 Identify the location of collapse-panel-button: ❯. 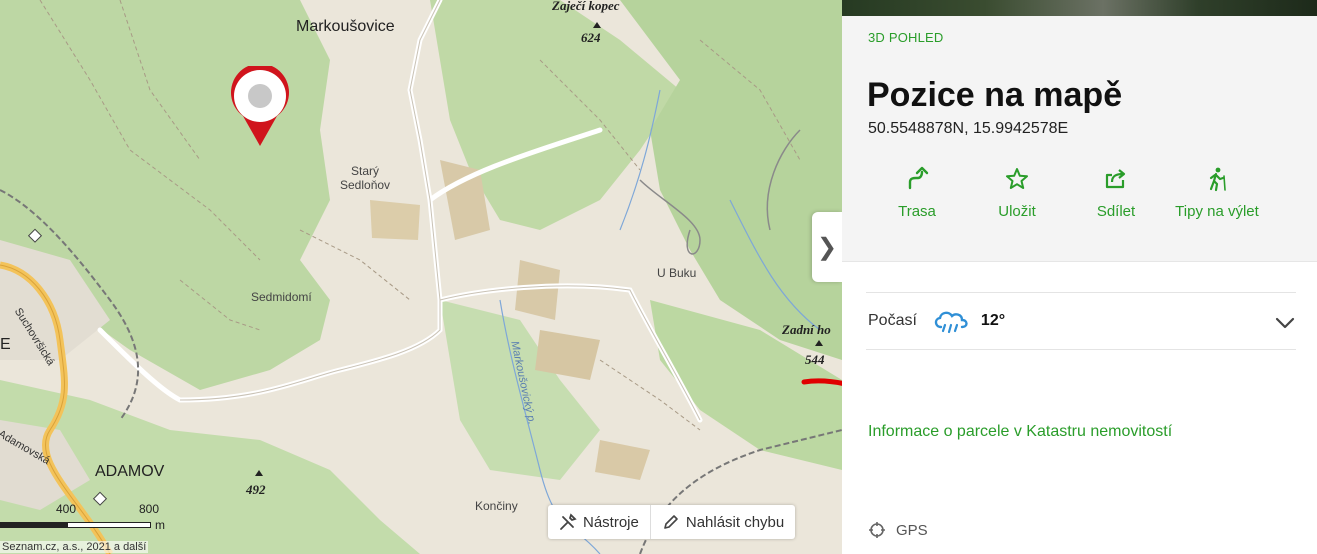
(827, 247).